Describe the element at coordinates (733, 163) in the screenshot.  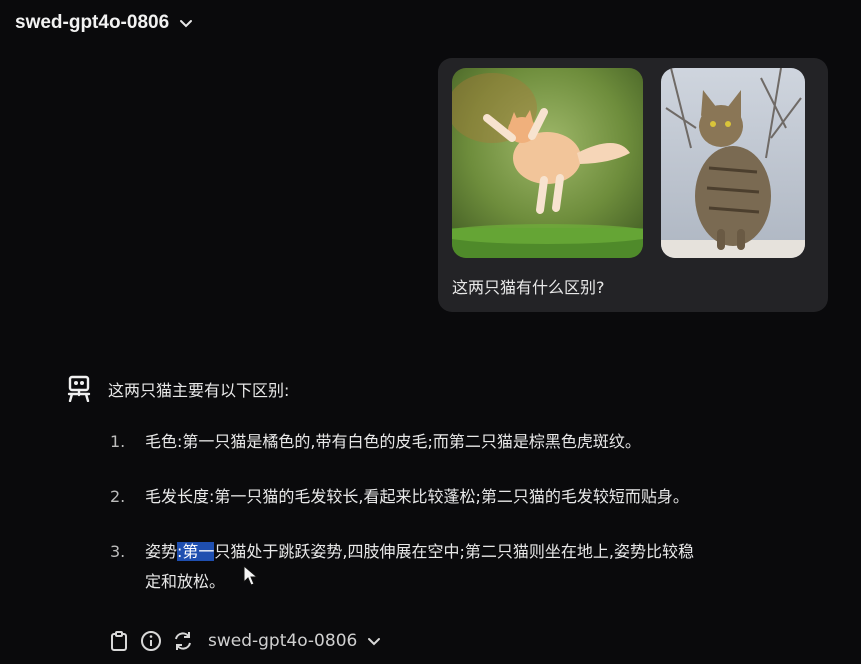
I see `sitting-tabby-cat-image` at that location.